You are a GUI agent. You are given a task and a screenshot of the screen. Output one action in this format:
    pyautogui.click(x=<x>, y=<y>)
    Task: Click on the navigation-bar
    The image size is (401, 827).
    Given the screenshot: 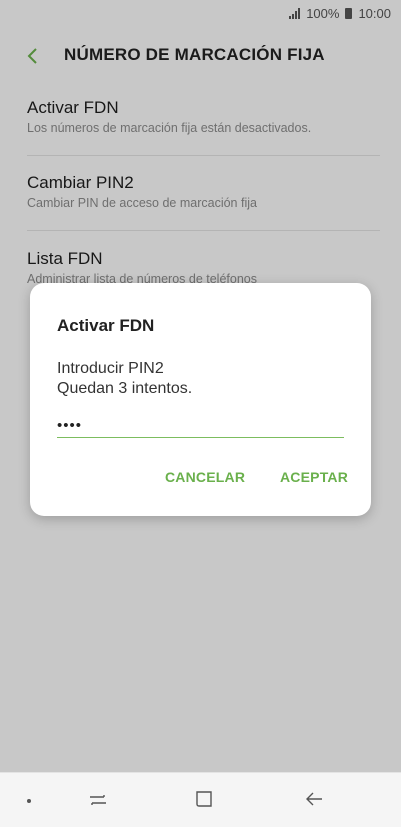 What is the action you would take?
    pyautogui.click(x=200, y=799)
    